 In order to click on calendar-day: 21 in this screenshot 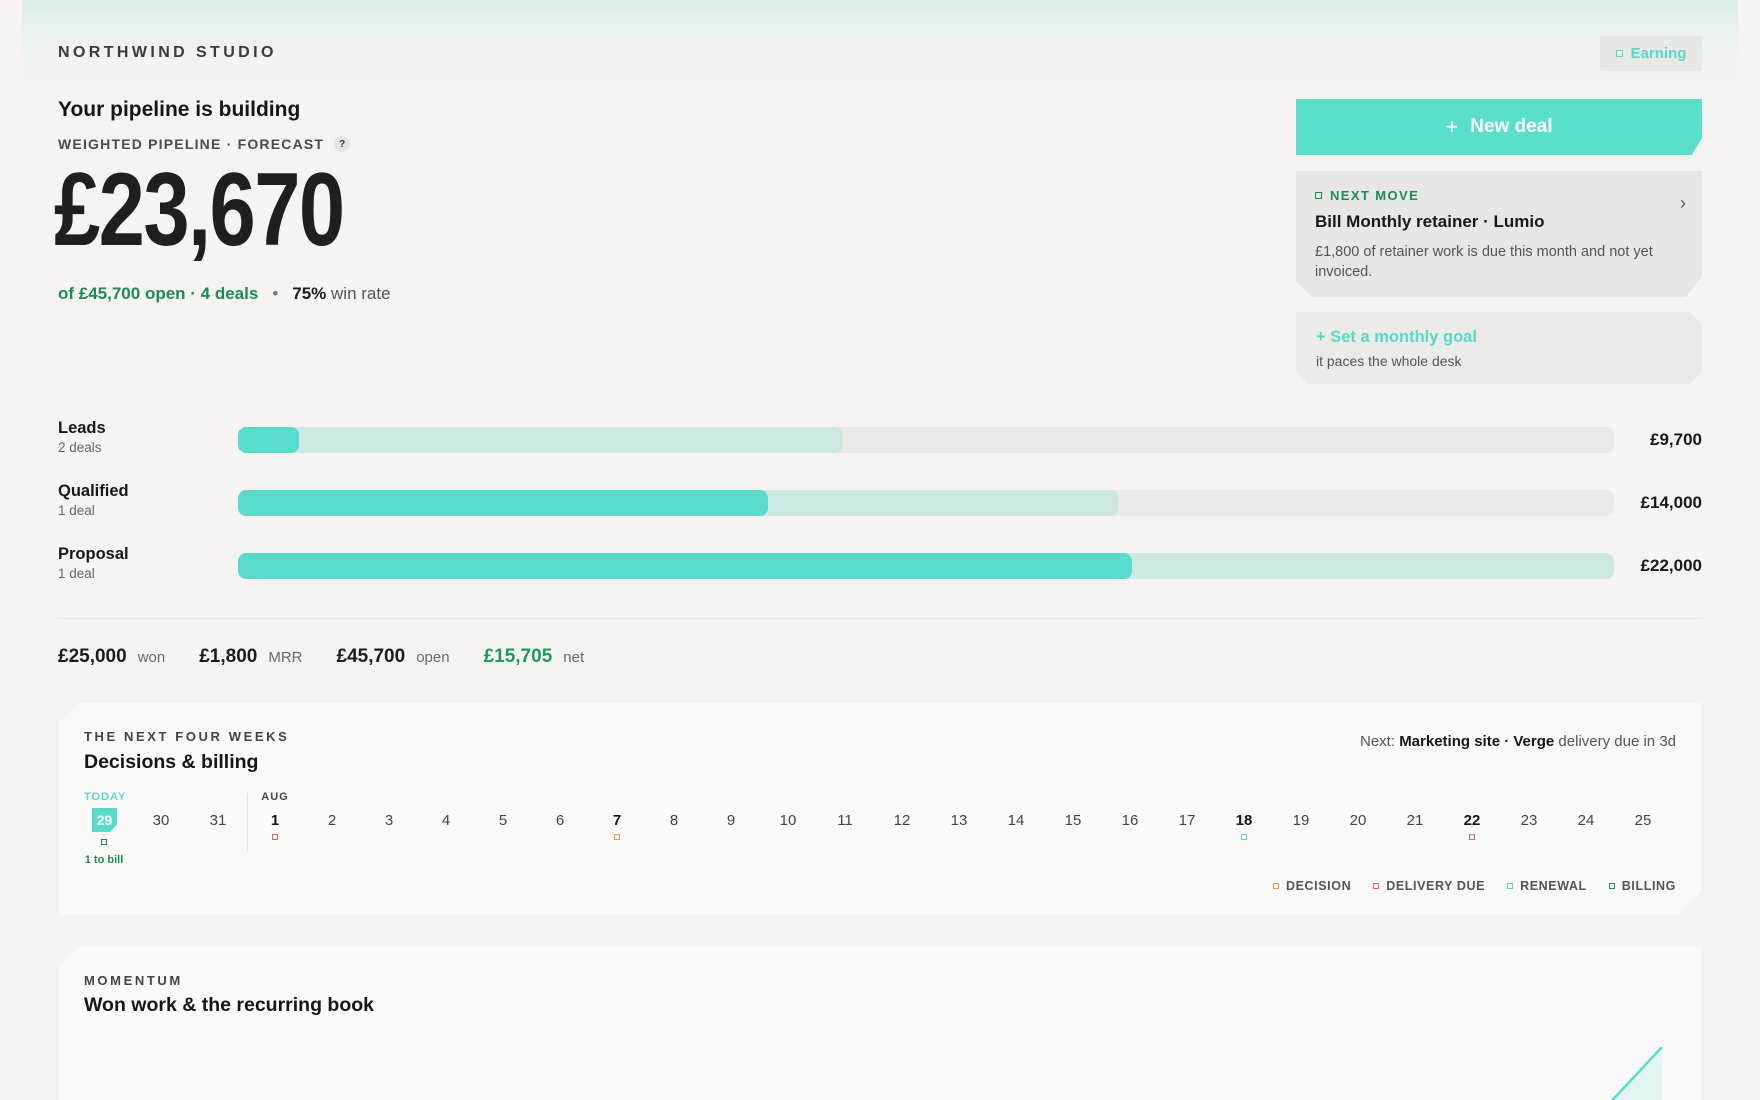, I will do `click(1415, 831)`.